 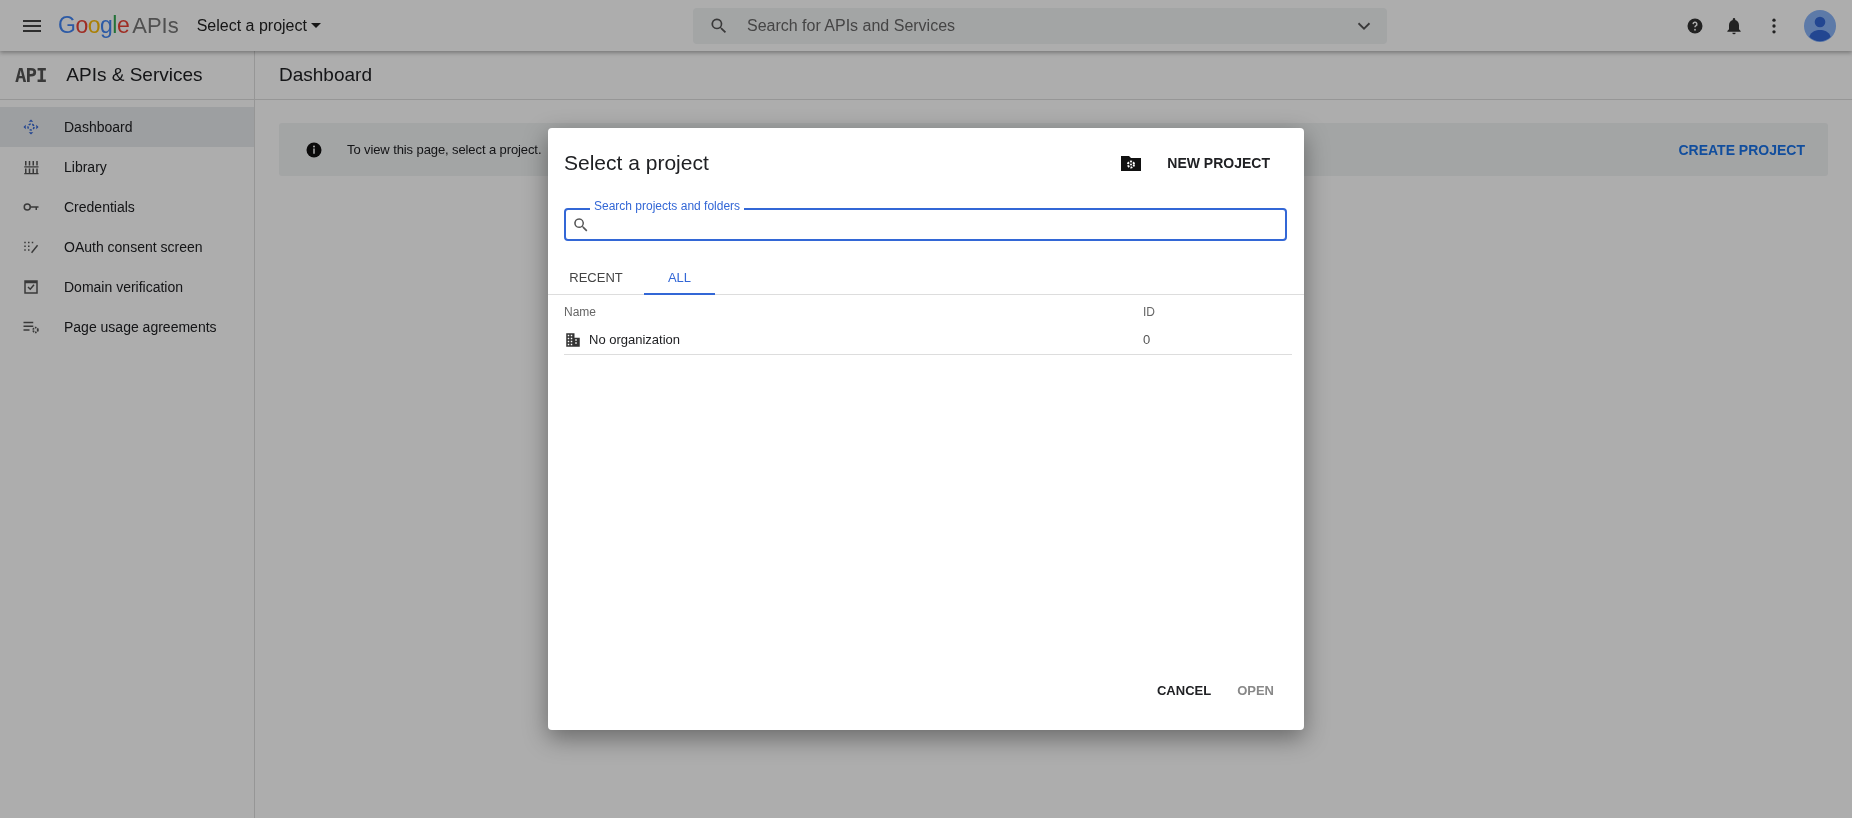 What do you see at coordinates (127, 207) in the screenshot?
I see `sidebar-item: Credentials` at bounding box center [127, 207].